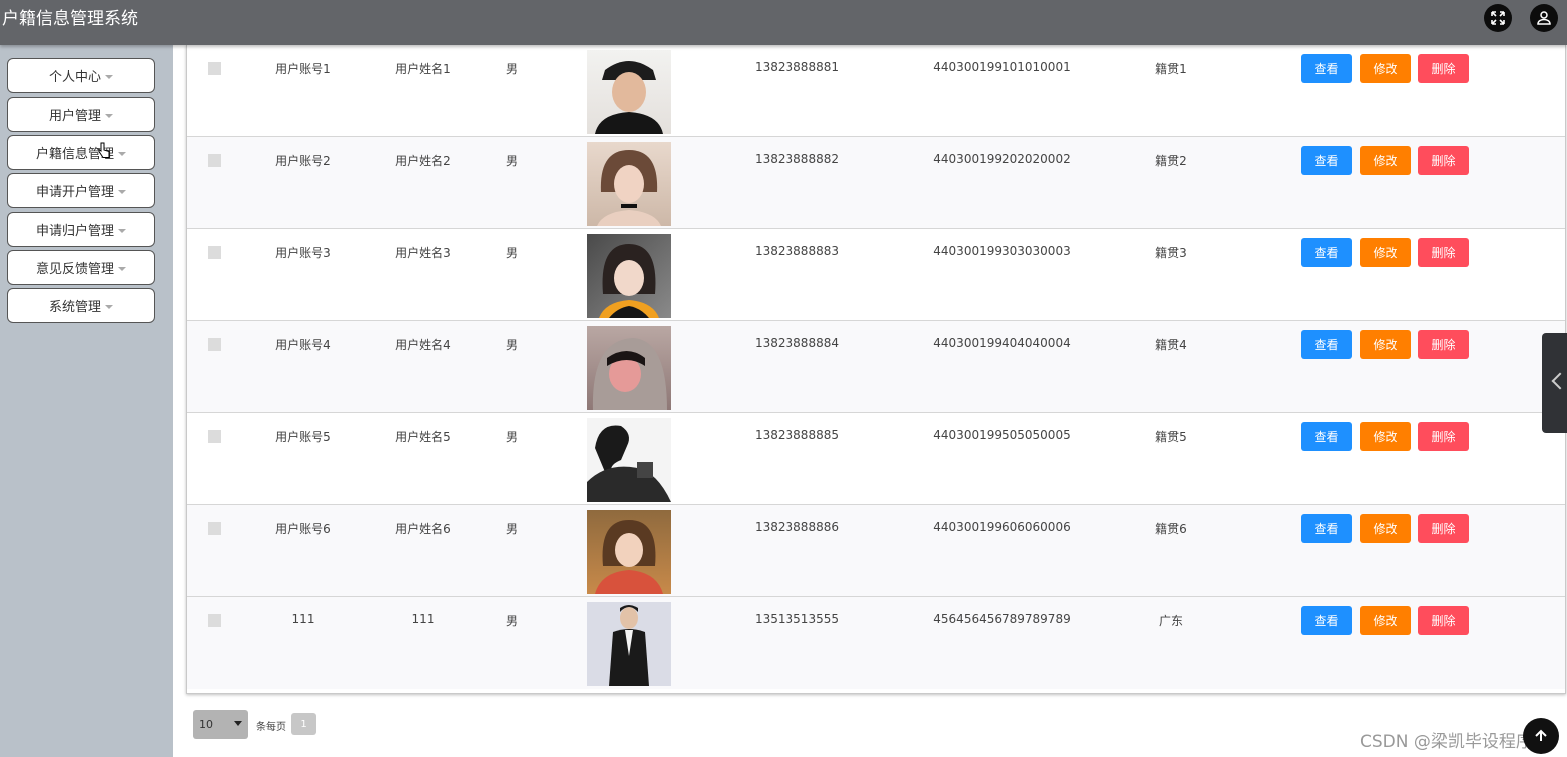 This screenshot has width=1567, height=757. I want to click on fullscreen-icon, so click(1498, 18).